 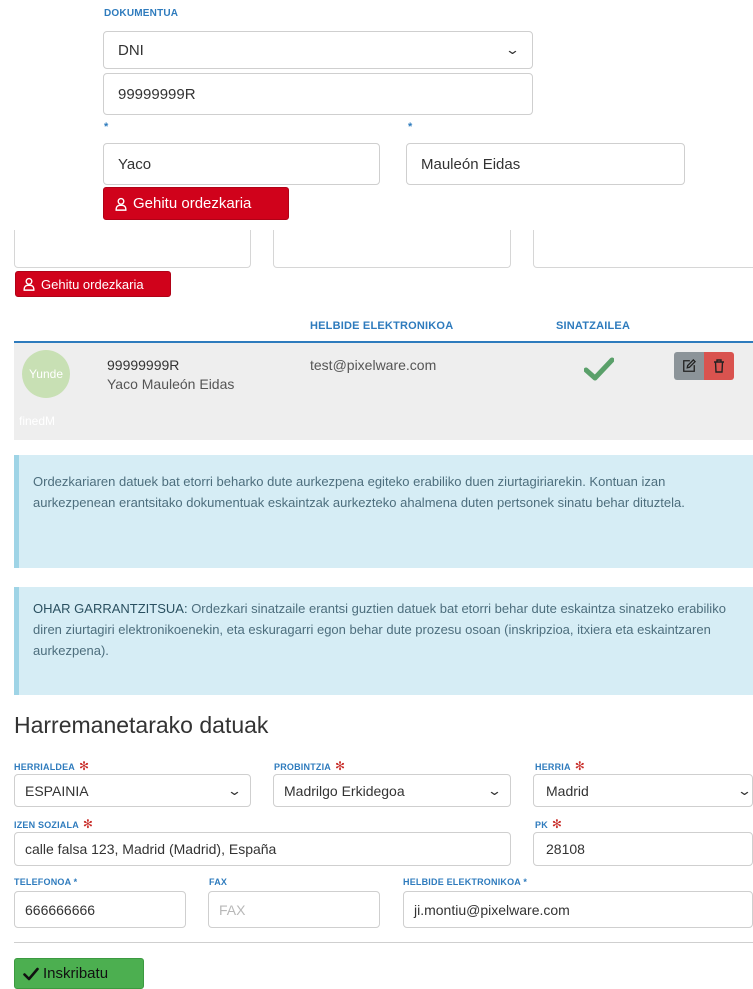 What do you see at coordinates (37, 421) in the screenshot?
I see `avatar-subtext: finedM` at bounding box center [37, 421].